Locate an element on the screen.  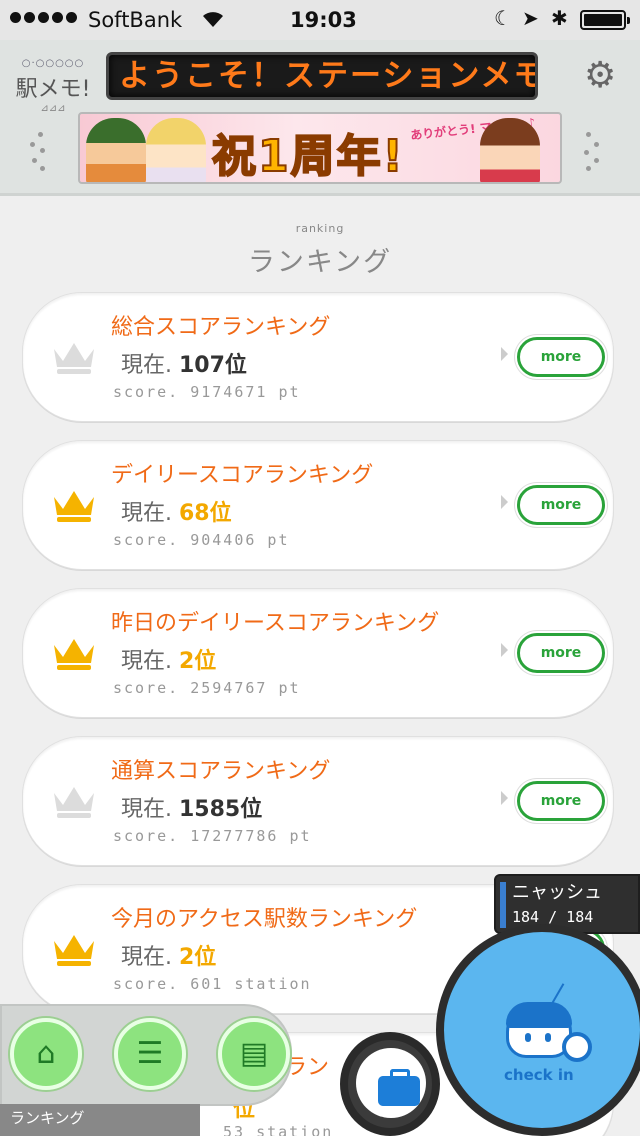
item-case-bg is located at coordinates (391, 1083).